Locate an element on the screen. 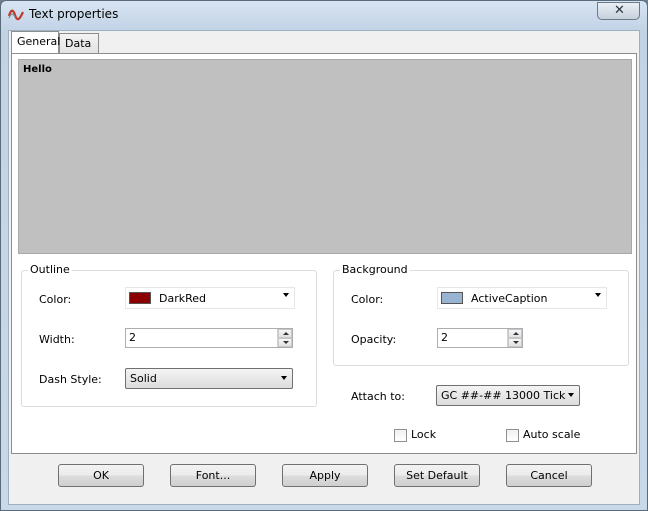 This screenshot has width=648, height=511. background-color-swatch is located at coordinates (452, 298).